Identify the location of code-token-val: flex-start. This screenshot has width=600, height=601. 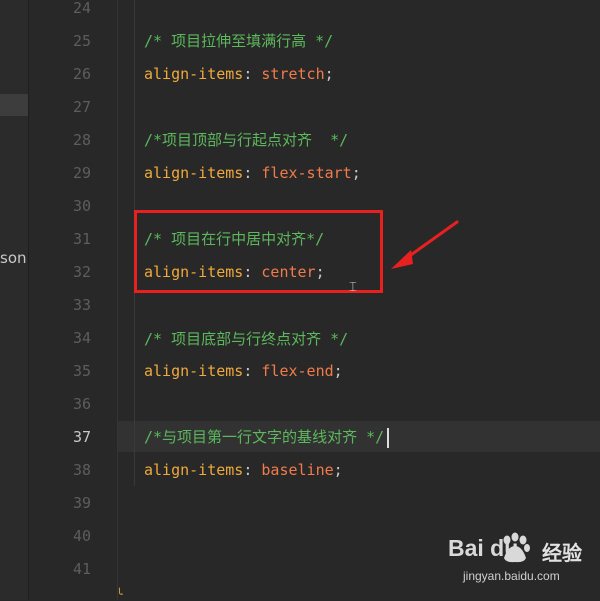
(306, 172).